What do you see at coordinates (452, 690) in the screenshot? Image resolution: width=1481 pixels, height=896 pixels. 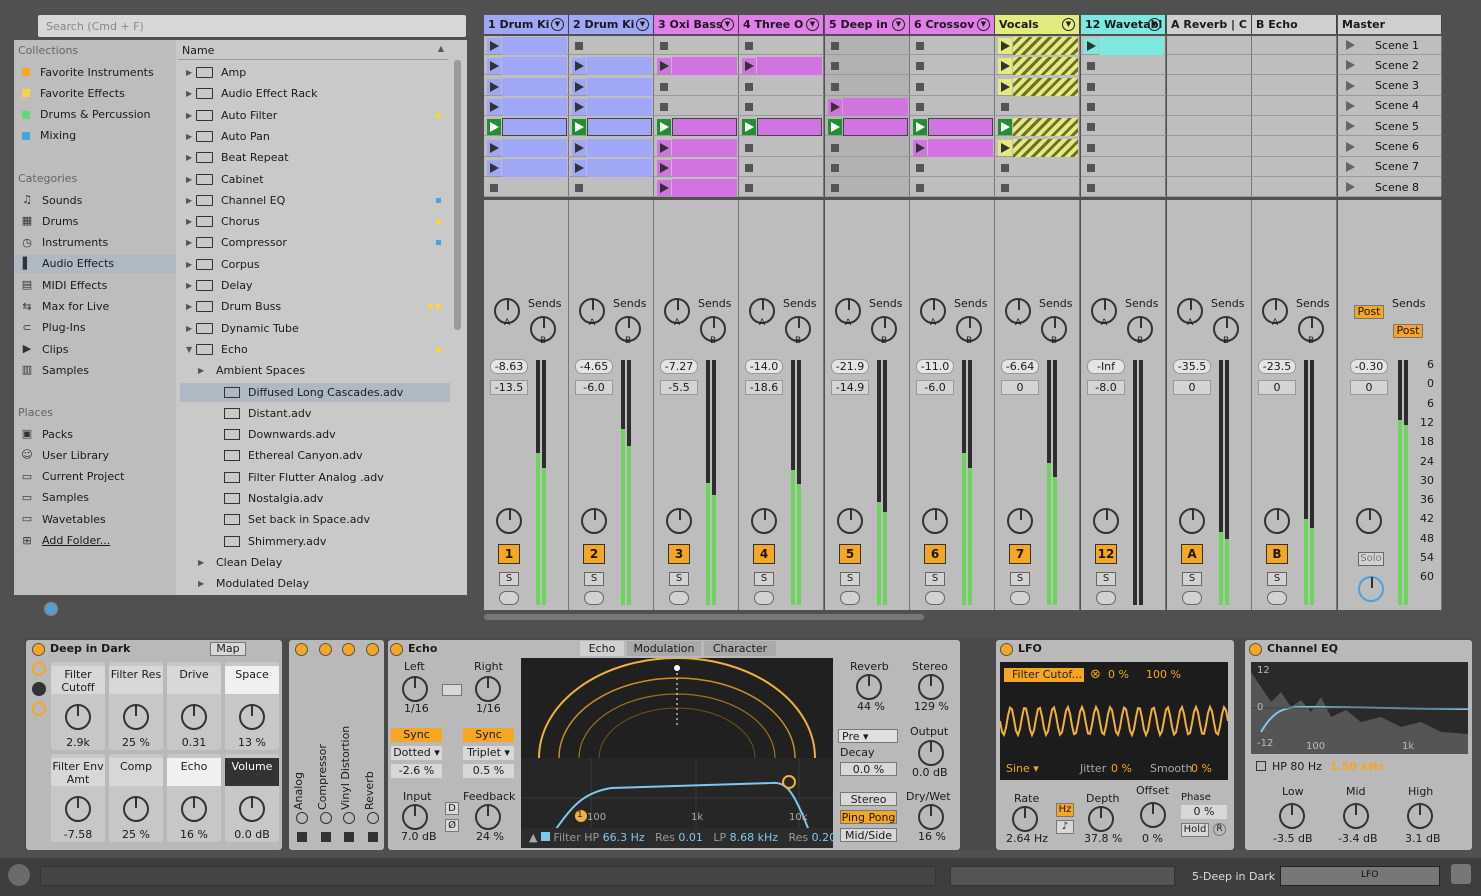 I see `link-icon` at bounding box center [452, 690].